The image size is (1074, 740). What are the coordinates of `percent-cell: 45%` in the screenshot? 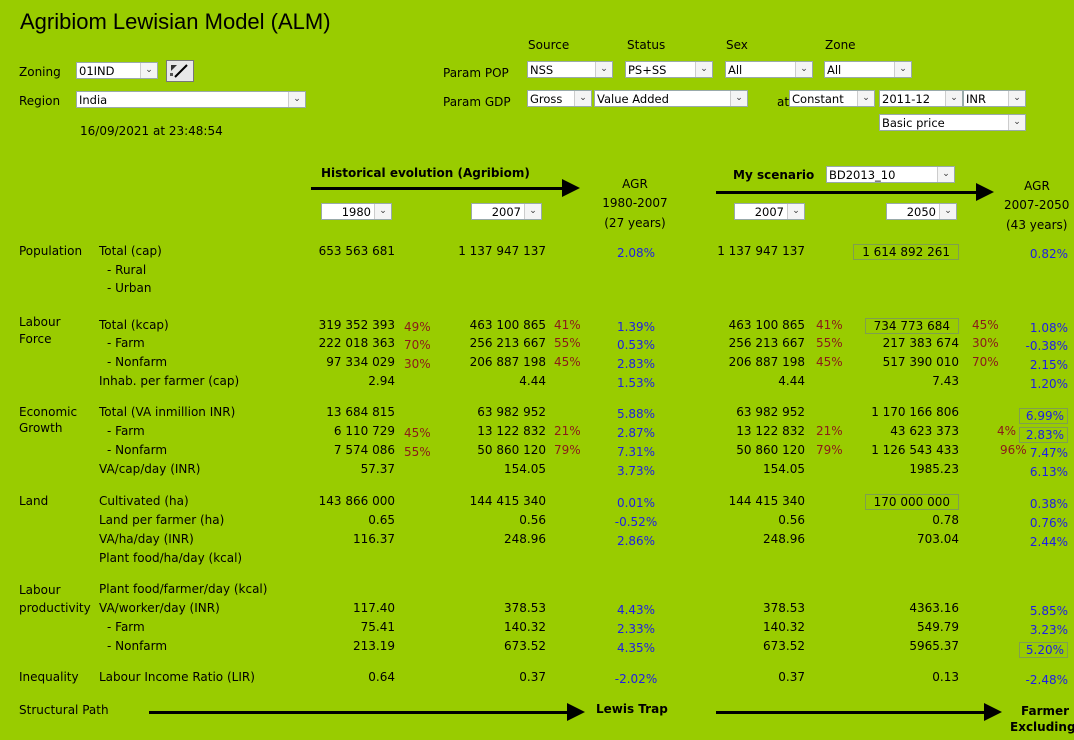 It's located at (985, 325).